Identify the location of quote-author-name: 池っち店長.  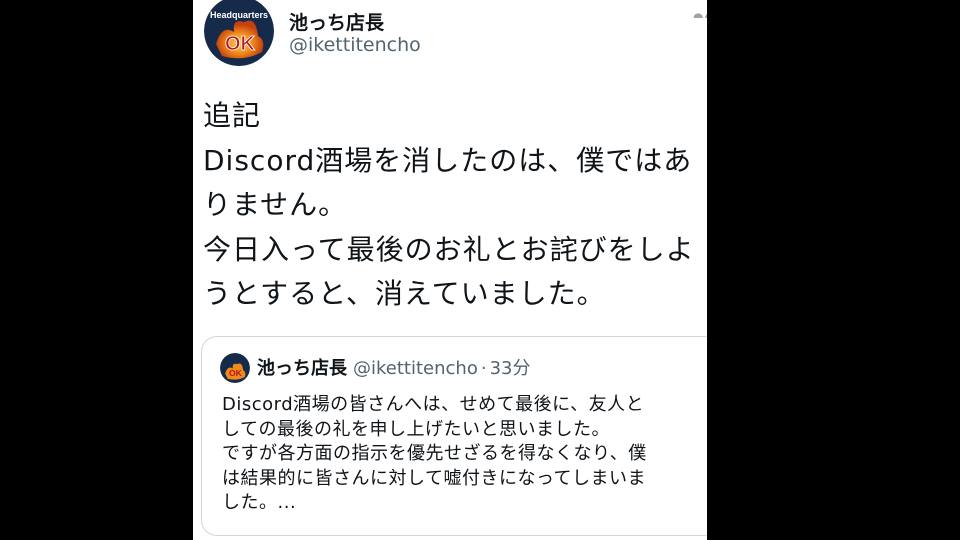
(302, 368).